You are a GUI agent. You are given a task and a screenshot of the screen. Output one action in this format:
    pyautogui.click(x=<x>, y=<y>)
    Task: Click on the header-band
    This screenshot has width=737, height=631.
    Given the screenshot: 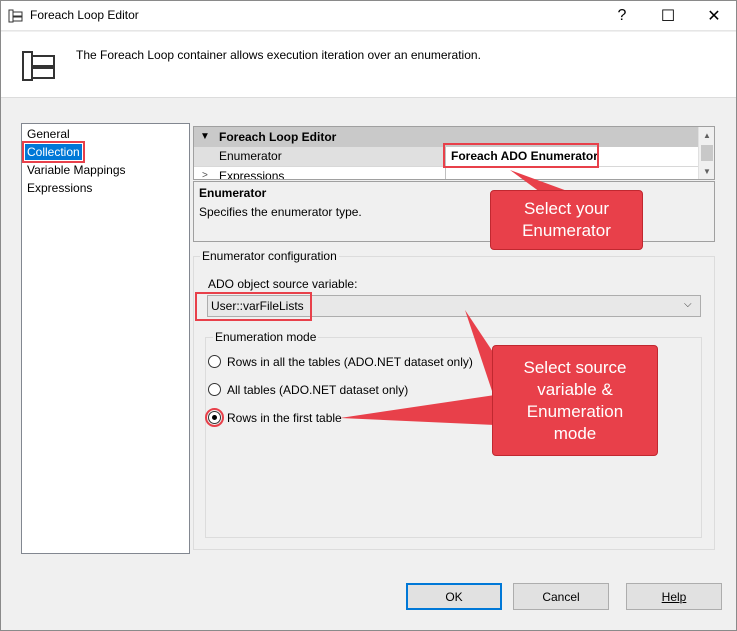 What is the action you would take?
    pyautogui.click(x=368, y=65)
    